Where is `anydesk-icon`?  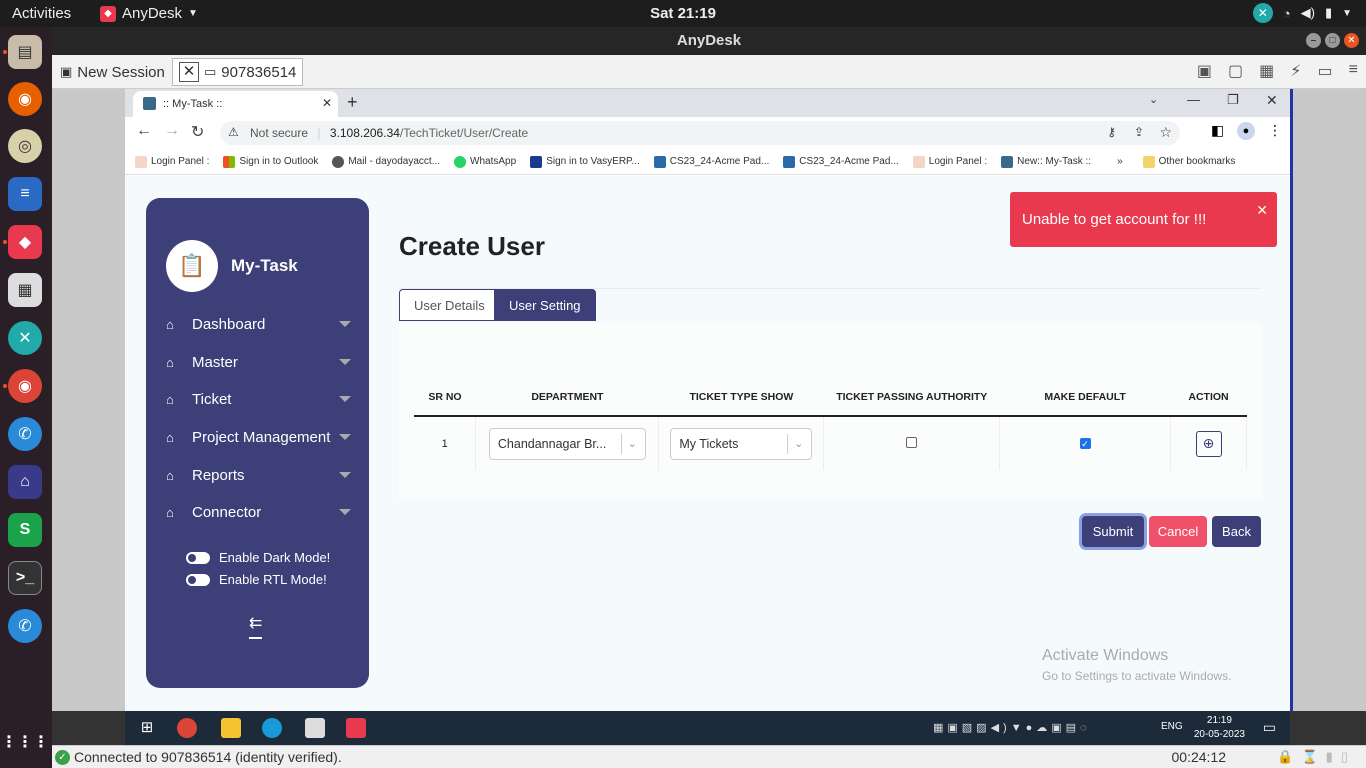 anydesk-icon is located at coordinates (356, 728).